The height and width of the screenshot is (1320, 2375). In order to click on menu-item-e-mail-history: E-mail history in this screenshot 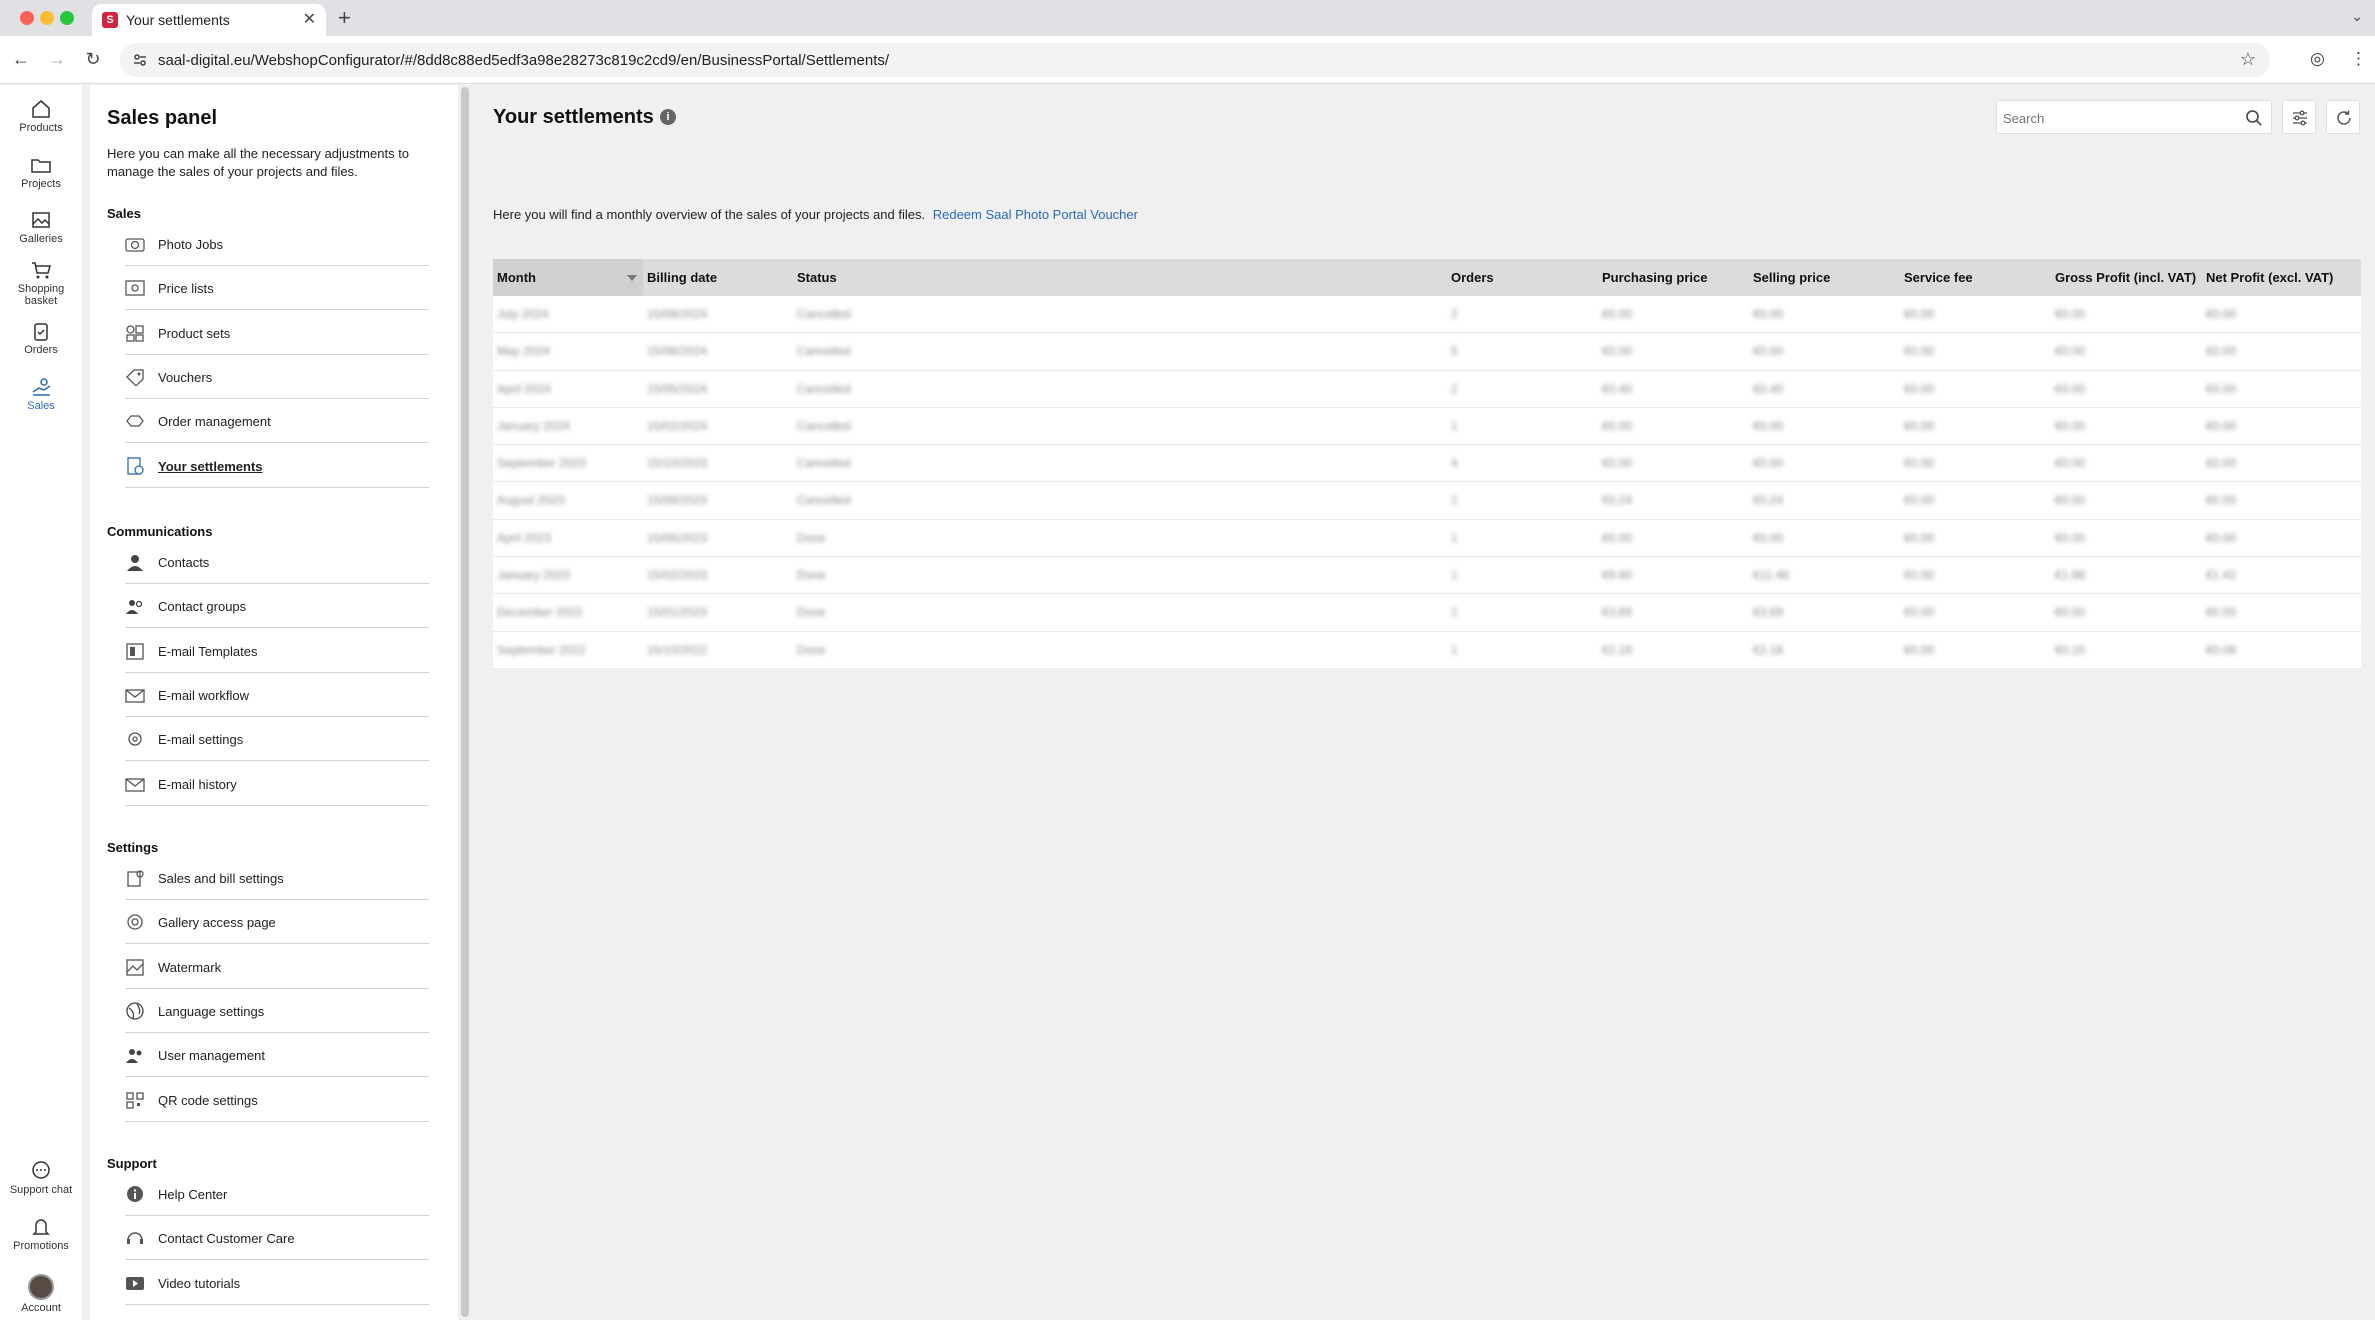, I will do `click(277, 784)`.